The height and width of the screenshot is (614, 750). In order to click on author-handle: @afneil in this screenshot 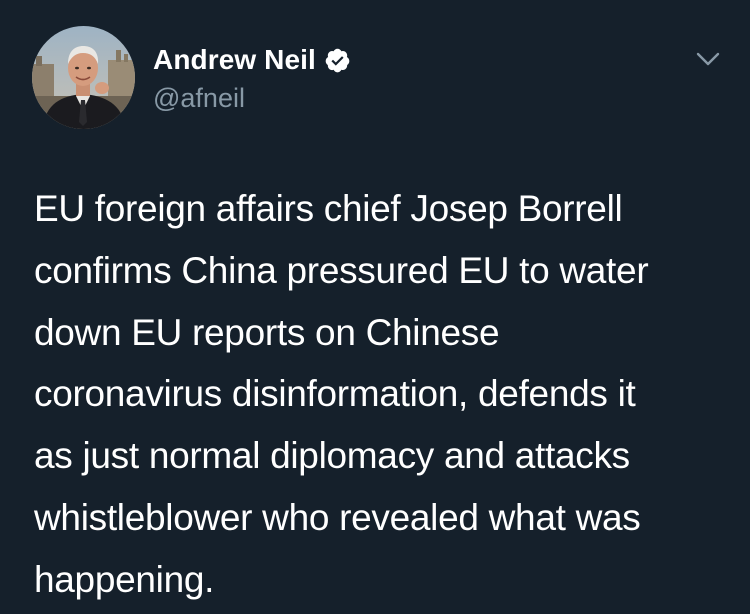, I will do `click(199, 98)`.